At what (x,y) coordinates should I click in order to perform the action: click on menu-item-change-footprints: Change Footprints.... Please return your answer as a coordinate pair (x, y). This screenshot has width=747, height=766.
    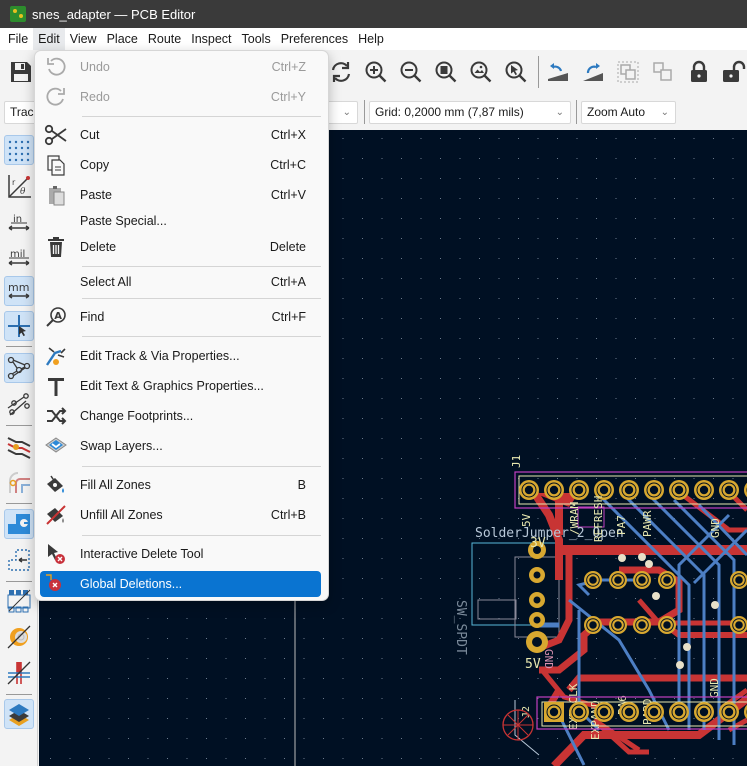
    Looking at the image, I should click on (180, 416).